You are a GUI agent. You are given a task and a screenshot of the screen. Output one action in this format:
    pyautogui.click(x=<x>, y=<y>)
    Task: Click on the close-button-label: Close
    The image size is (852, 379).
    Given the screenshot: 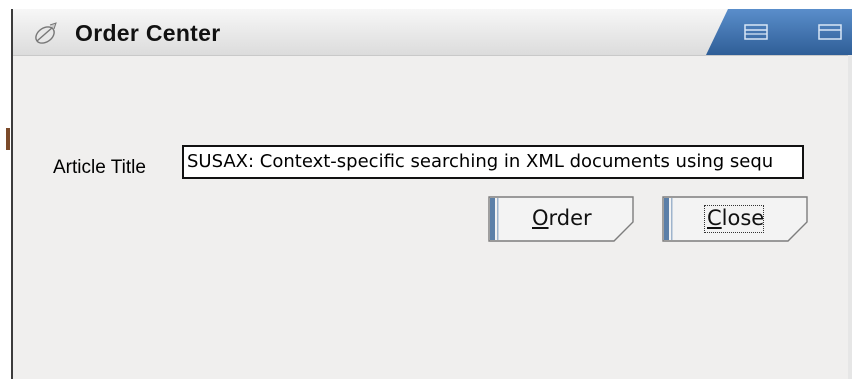 What is the action you would take?
    pyautogui.click(x=736, y=218)
    